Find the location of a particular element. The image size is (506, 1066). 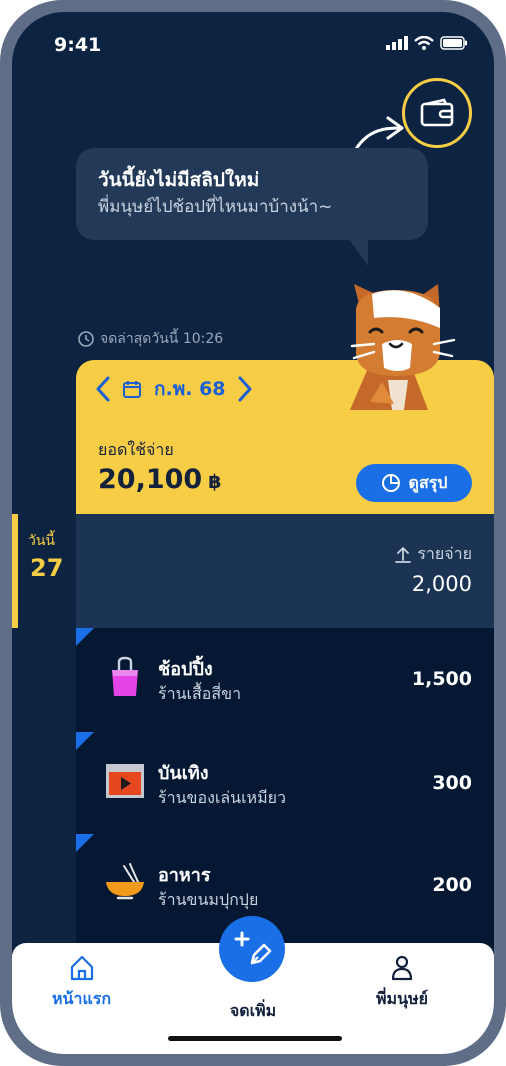

chevron-right-icon is located at coordinates (245, 389).